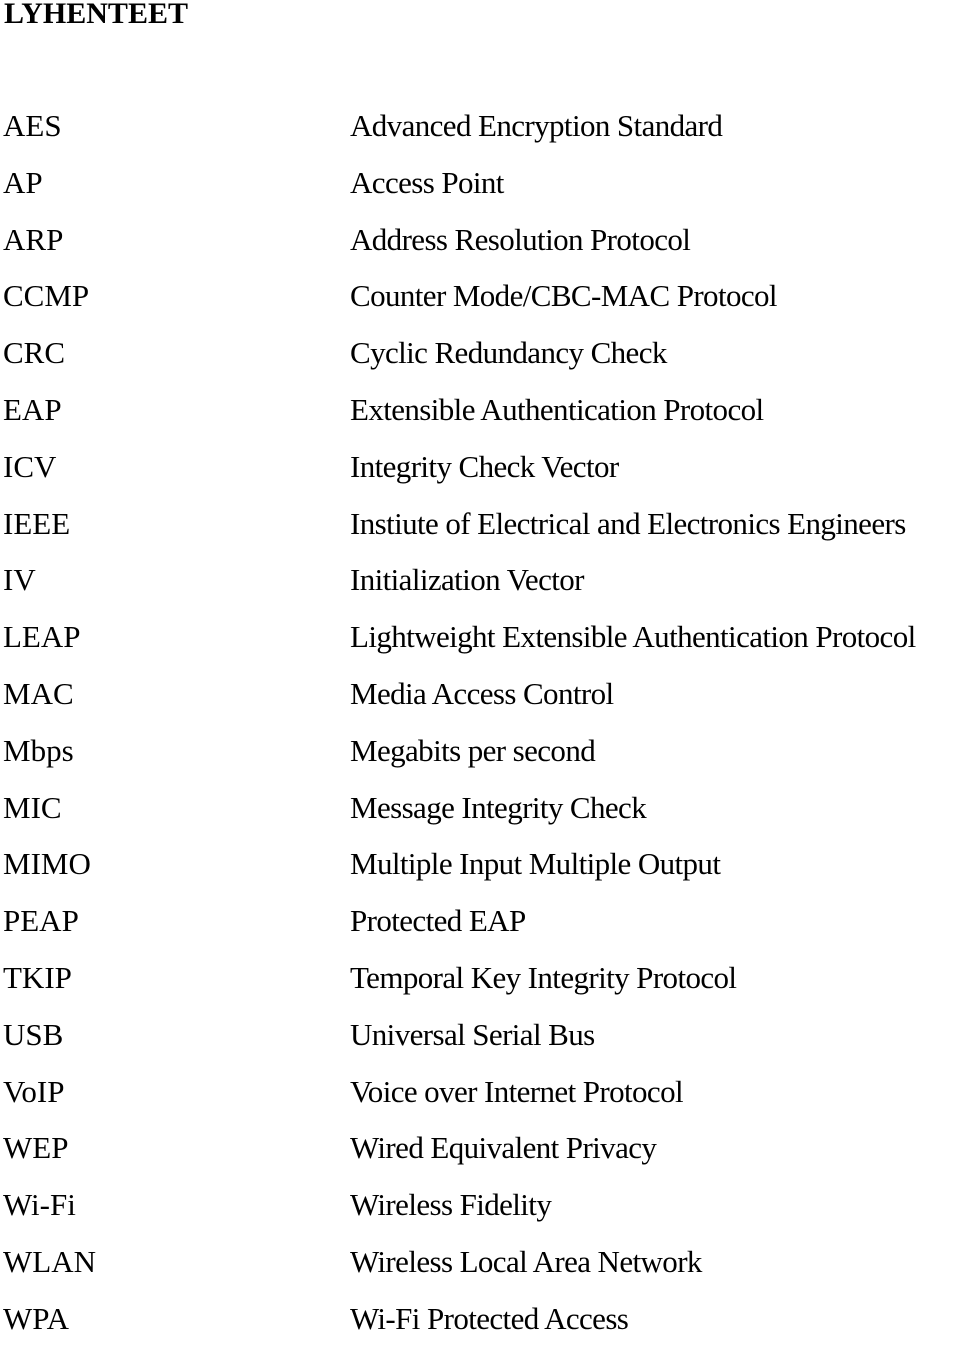 Image resolution: width=960 pixels, height=1356 pixels. Describe the element at coordinates (37, 523) in the screenshot. I see `abbreviation: IEEE` at that location.